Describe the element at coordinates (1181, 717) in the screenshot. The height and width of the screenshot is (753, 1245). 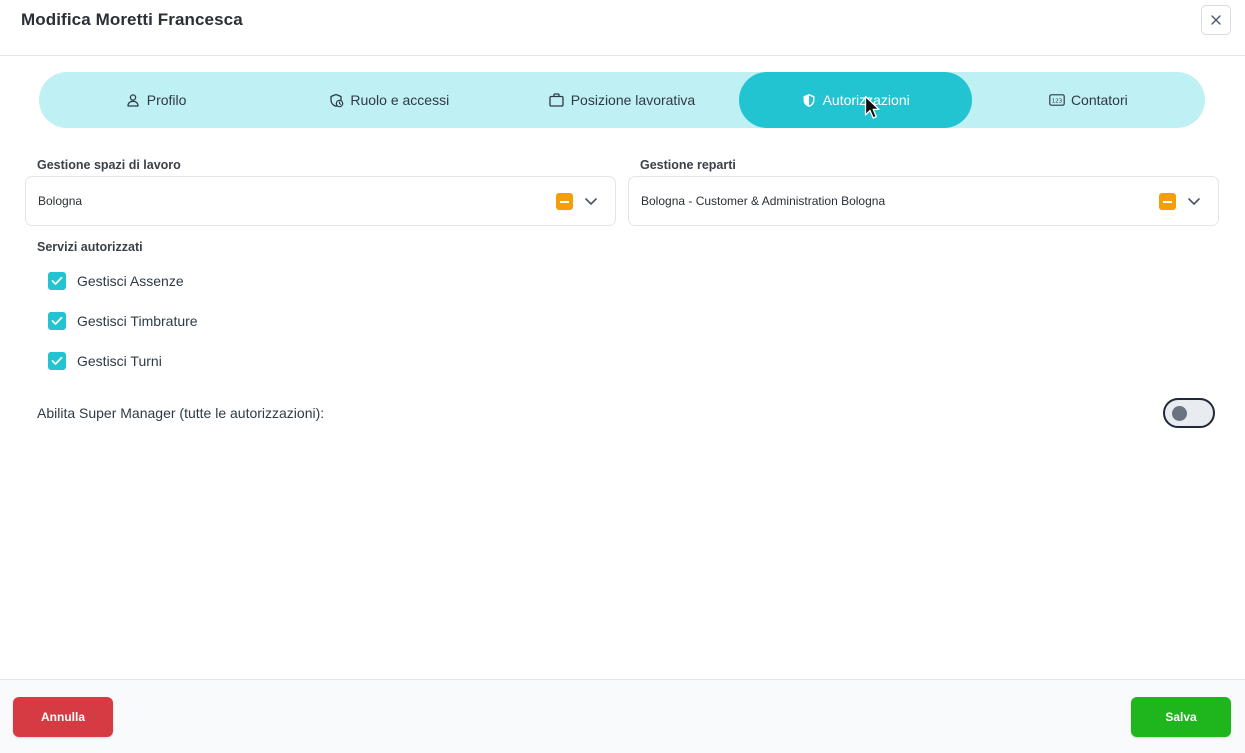
I see `save-button: Salva` at that location.